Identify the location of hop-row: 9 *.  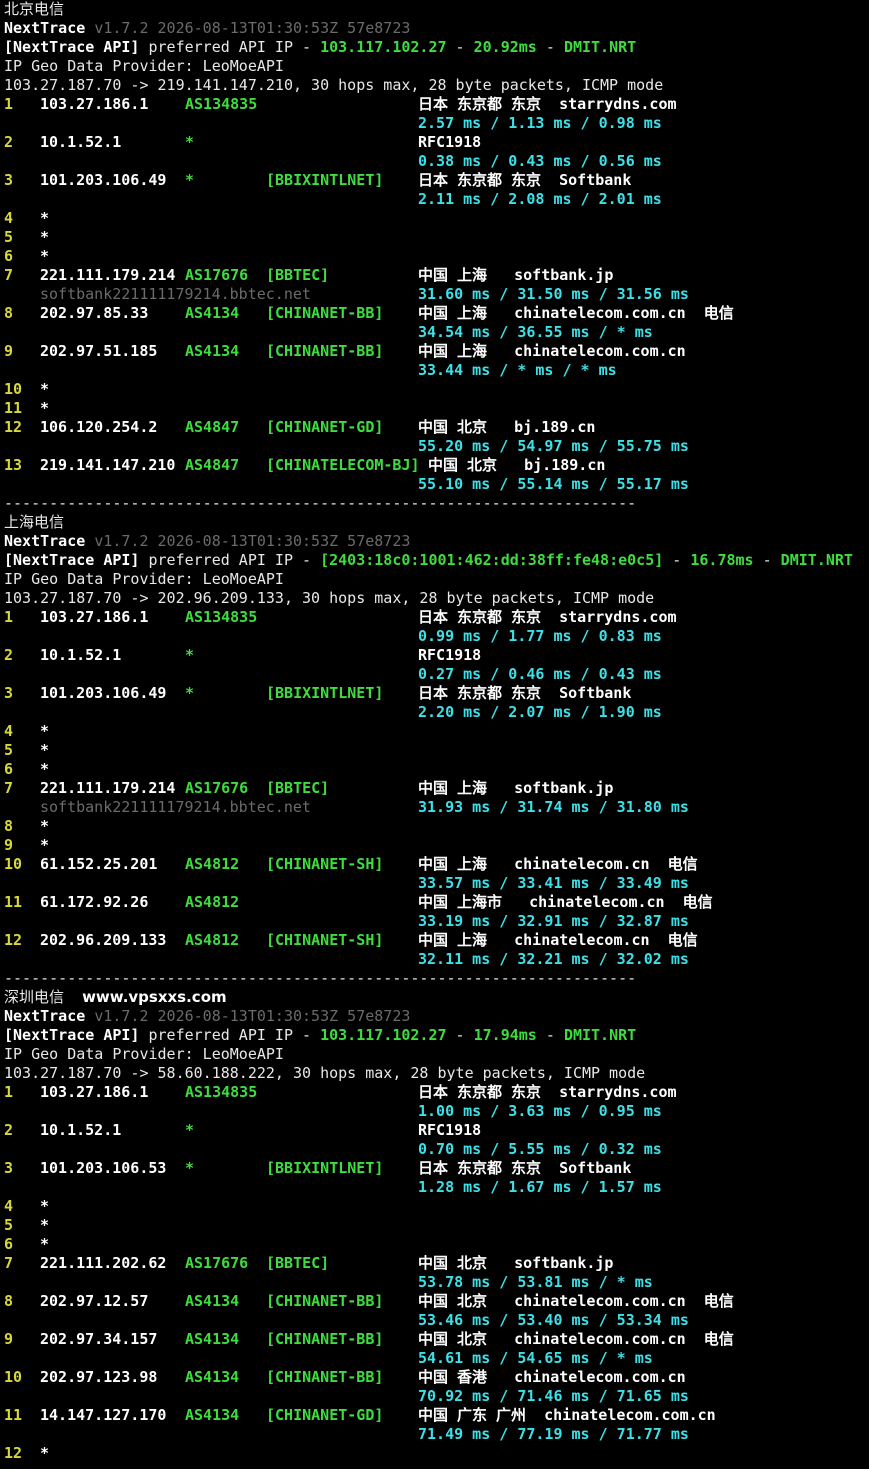
(434, 845).